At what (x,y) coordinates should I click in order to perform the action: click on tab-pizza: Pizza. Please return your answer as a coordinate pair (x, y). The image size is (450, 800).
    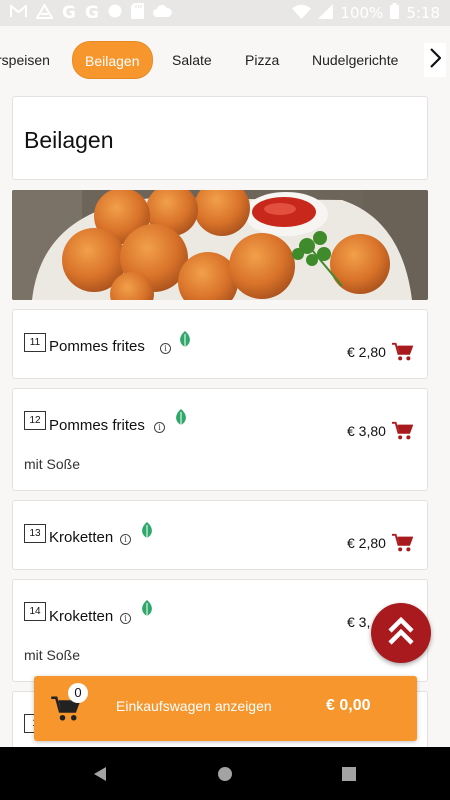
    Looking at the image, I should click on (262, 60).